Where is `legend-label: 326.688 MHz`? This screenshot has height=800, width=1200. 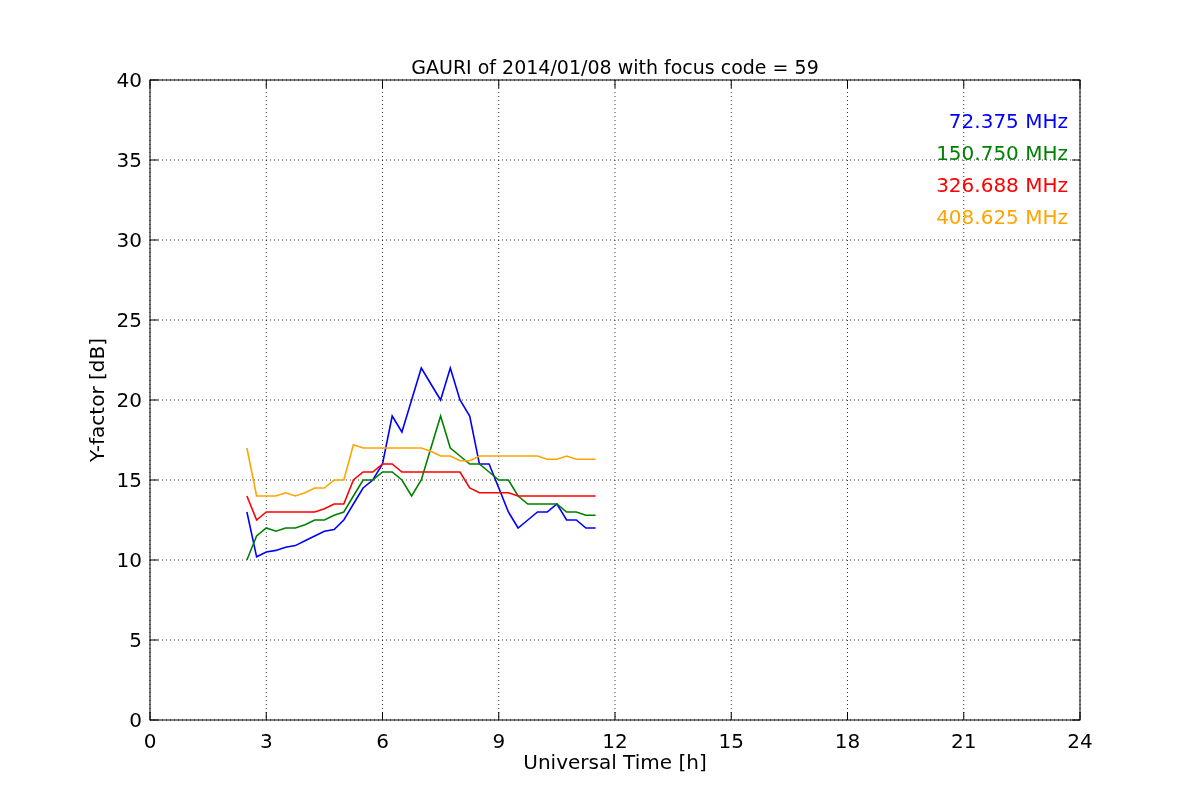
legend-label: 326.688 MHz is located at coordinates (1002, 185).